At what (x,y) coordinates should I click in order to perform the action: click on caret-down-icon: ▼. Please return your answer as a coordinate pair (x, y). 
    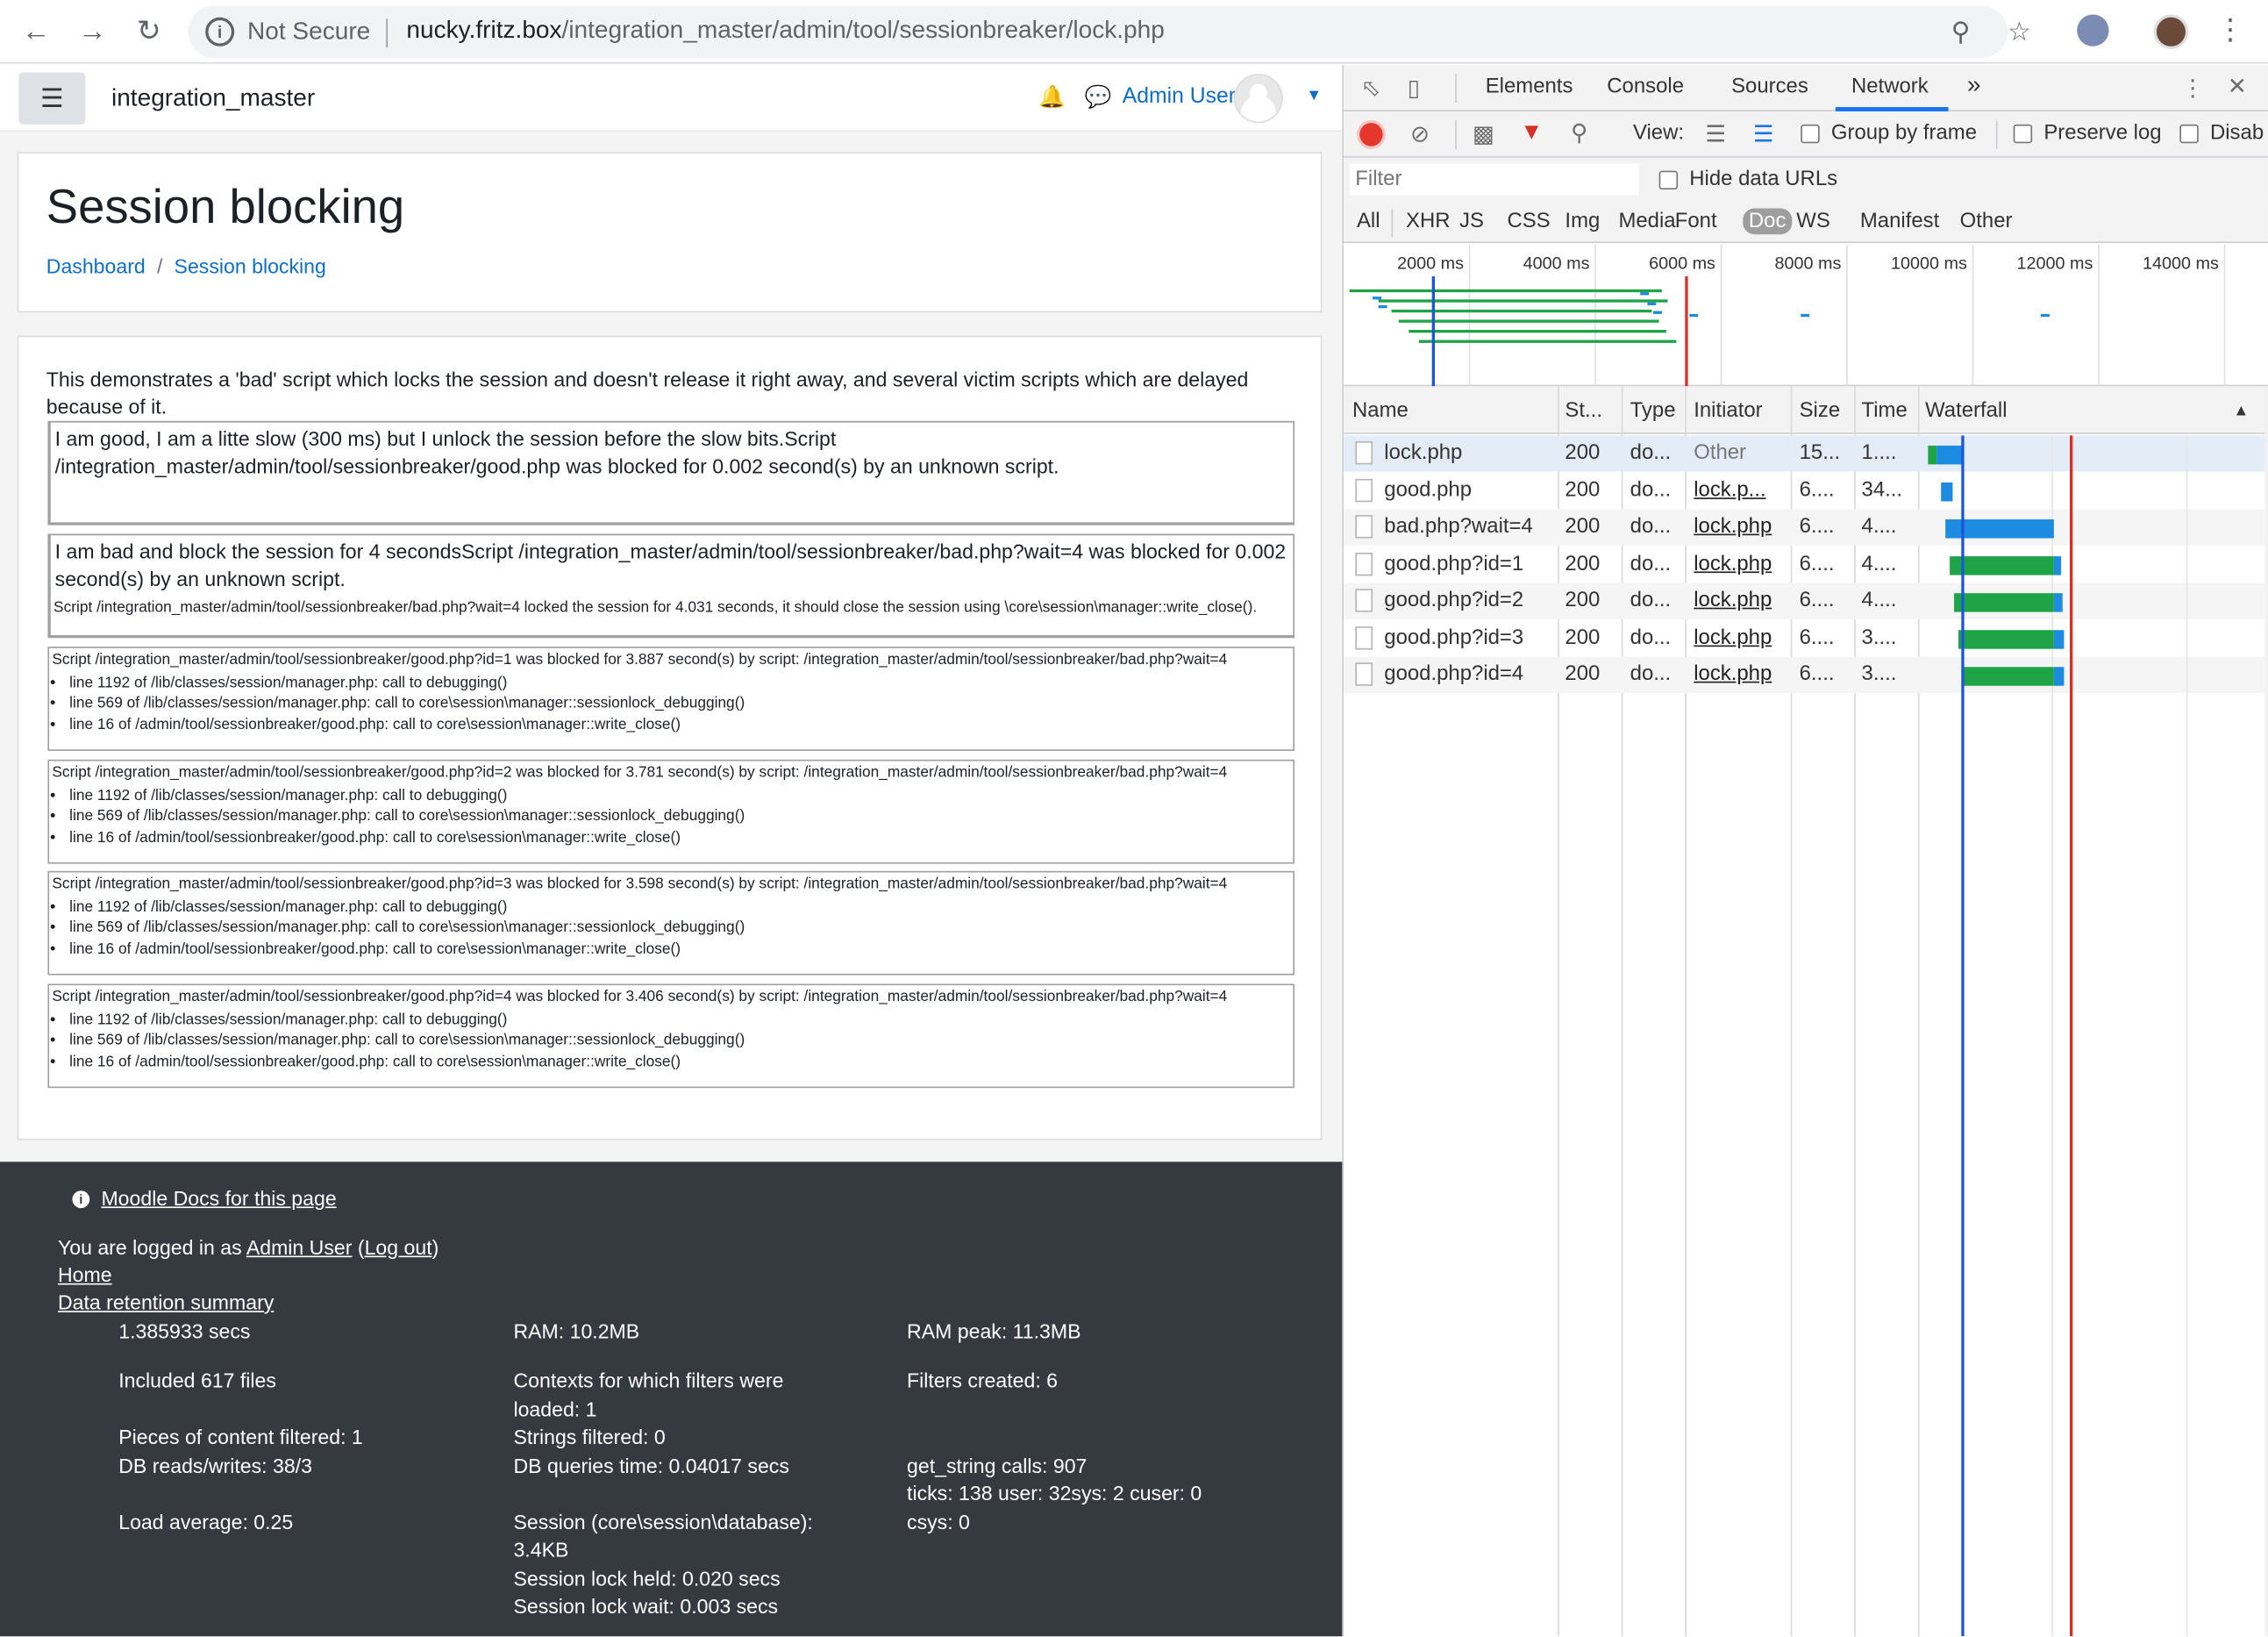
    Looking at the image, I should click on (1314, 95).